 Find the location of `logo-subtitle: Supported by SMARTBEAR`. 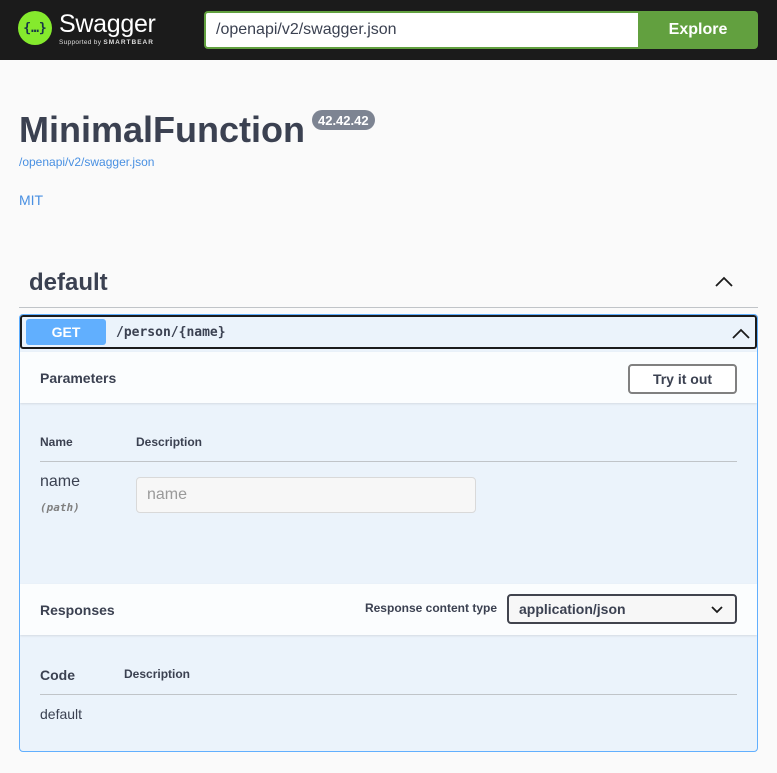

logo-subtitle: Supported by SMARTBEAR is located at coordinates (107, 42).